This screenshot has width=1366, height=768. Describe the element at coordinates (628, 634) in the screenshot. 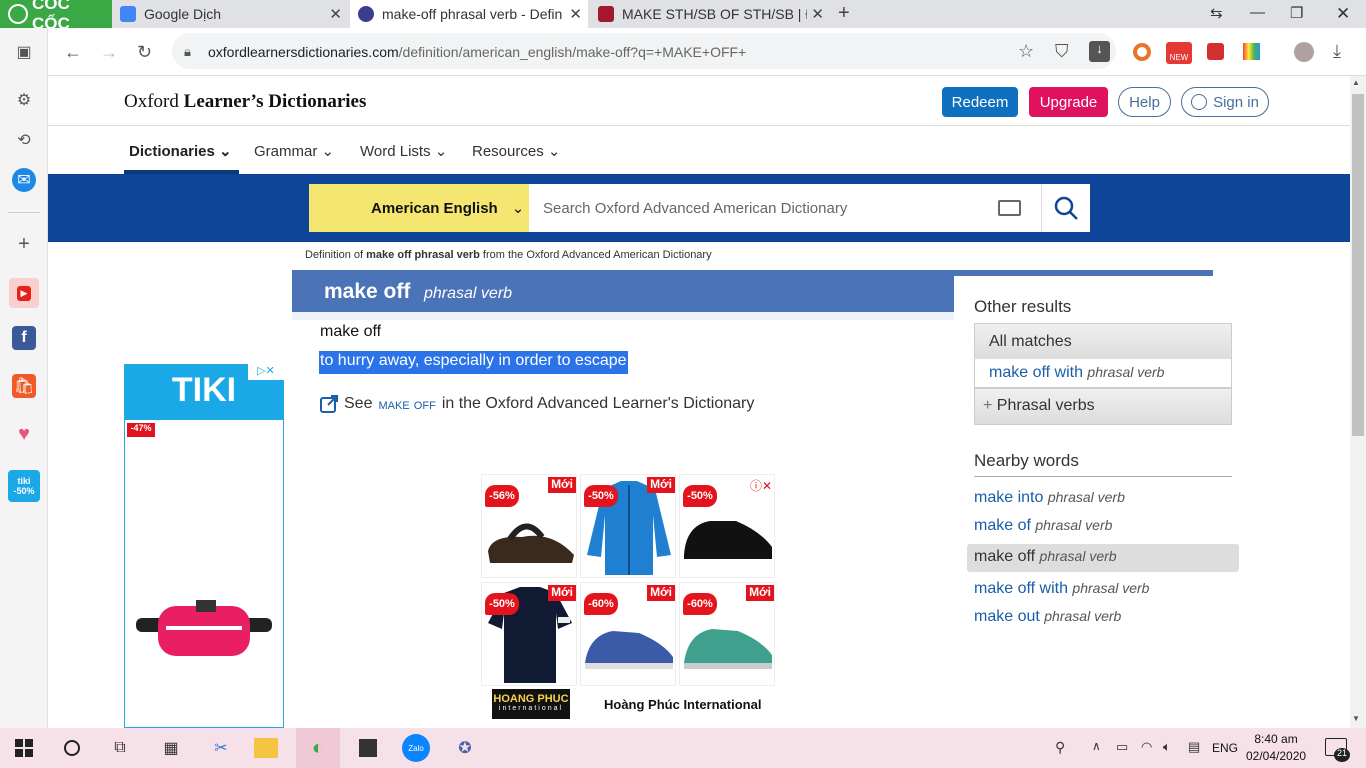

I see `product-blue-sneaker: -60% Mới` at that location.